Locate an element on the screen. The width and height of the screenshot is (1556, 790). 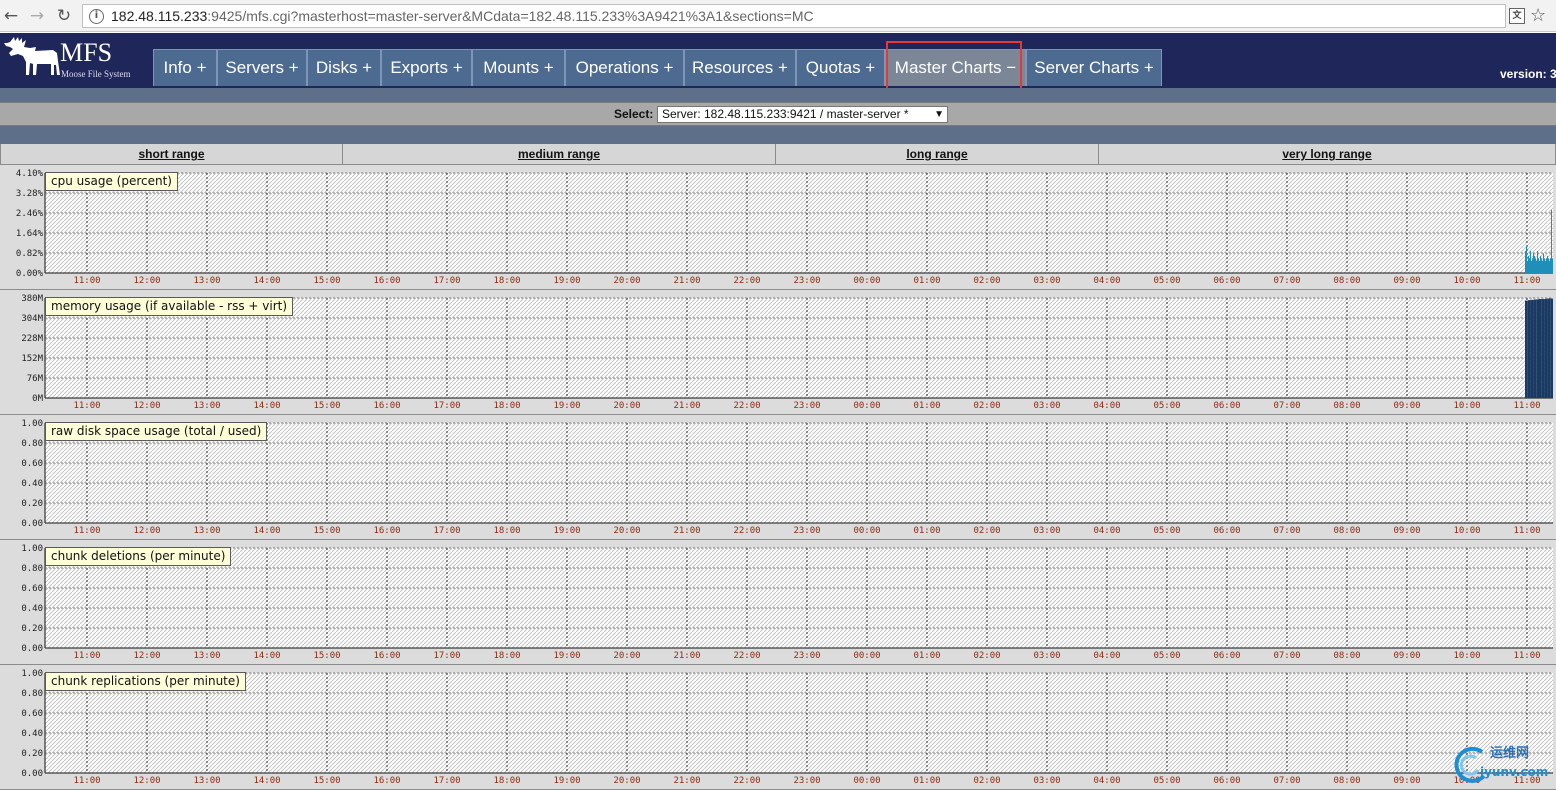
x-tick-label: 13:00 is located at coordinates (206, 406).